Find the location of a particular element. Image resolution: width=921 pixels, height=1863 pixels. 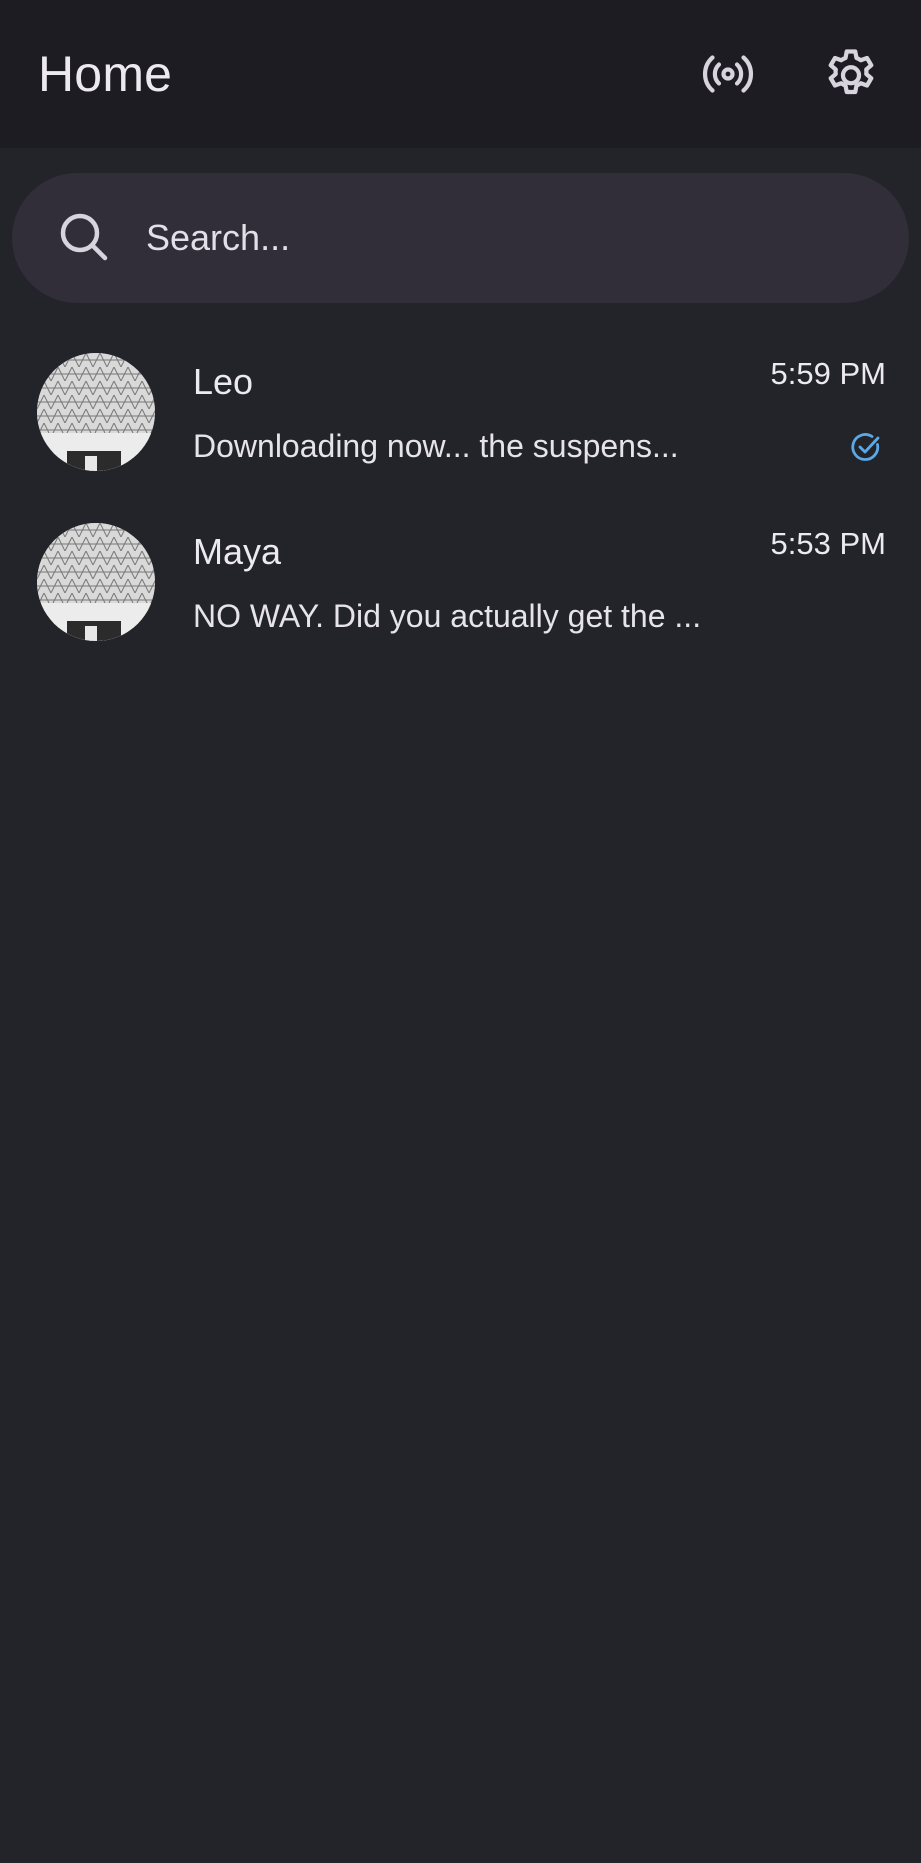

page-title: Home is located at coordinates (105, 74).